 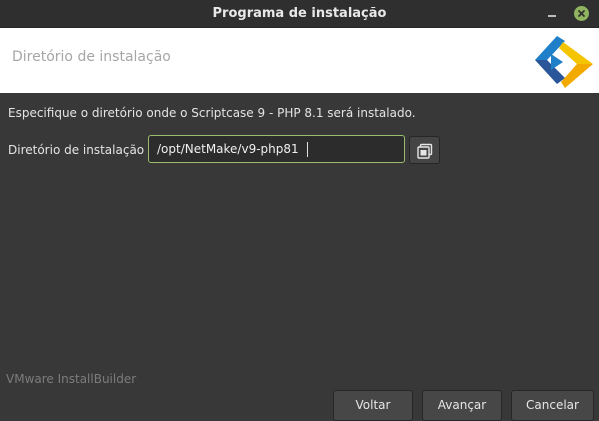 I want to click on back-button: Voltar, so click(x=373, y=405).